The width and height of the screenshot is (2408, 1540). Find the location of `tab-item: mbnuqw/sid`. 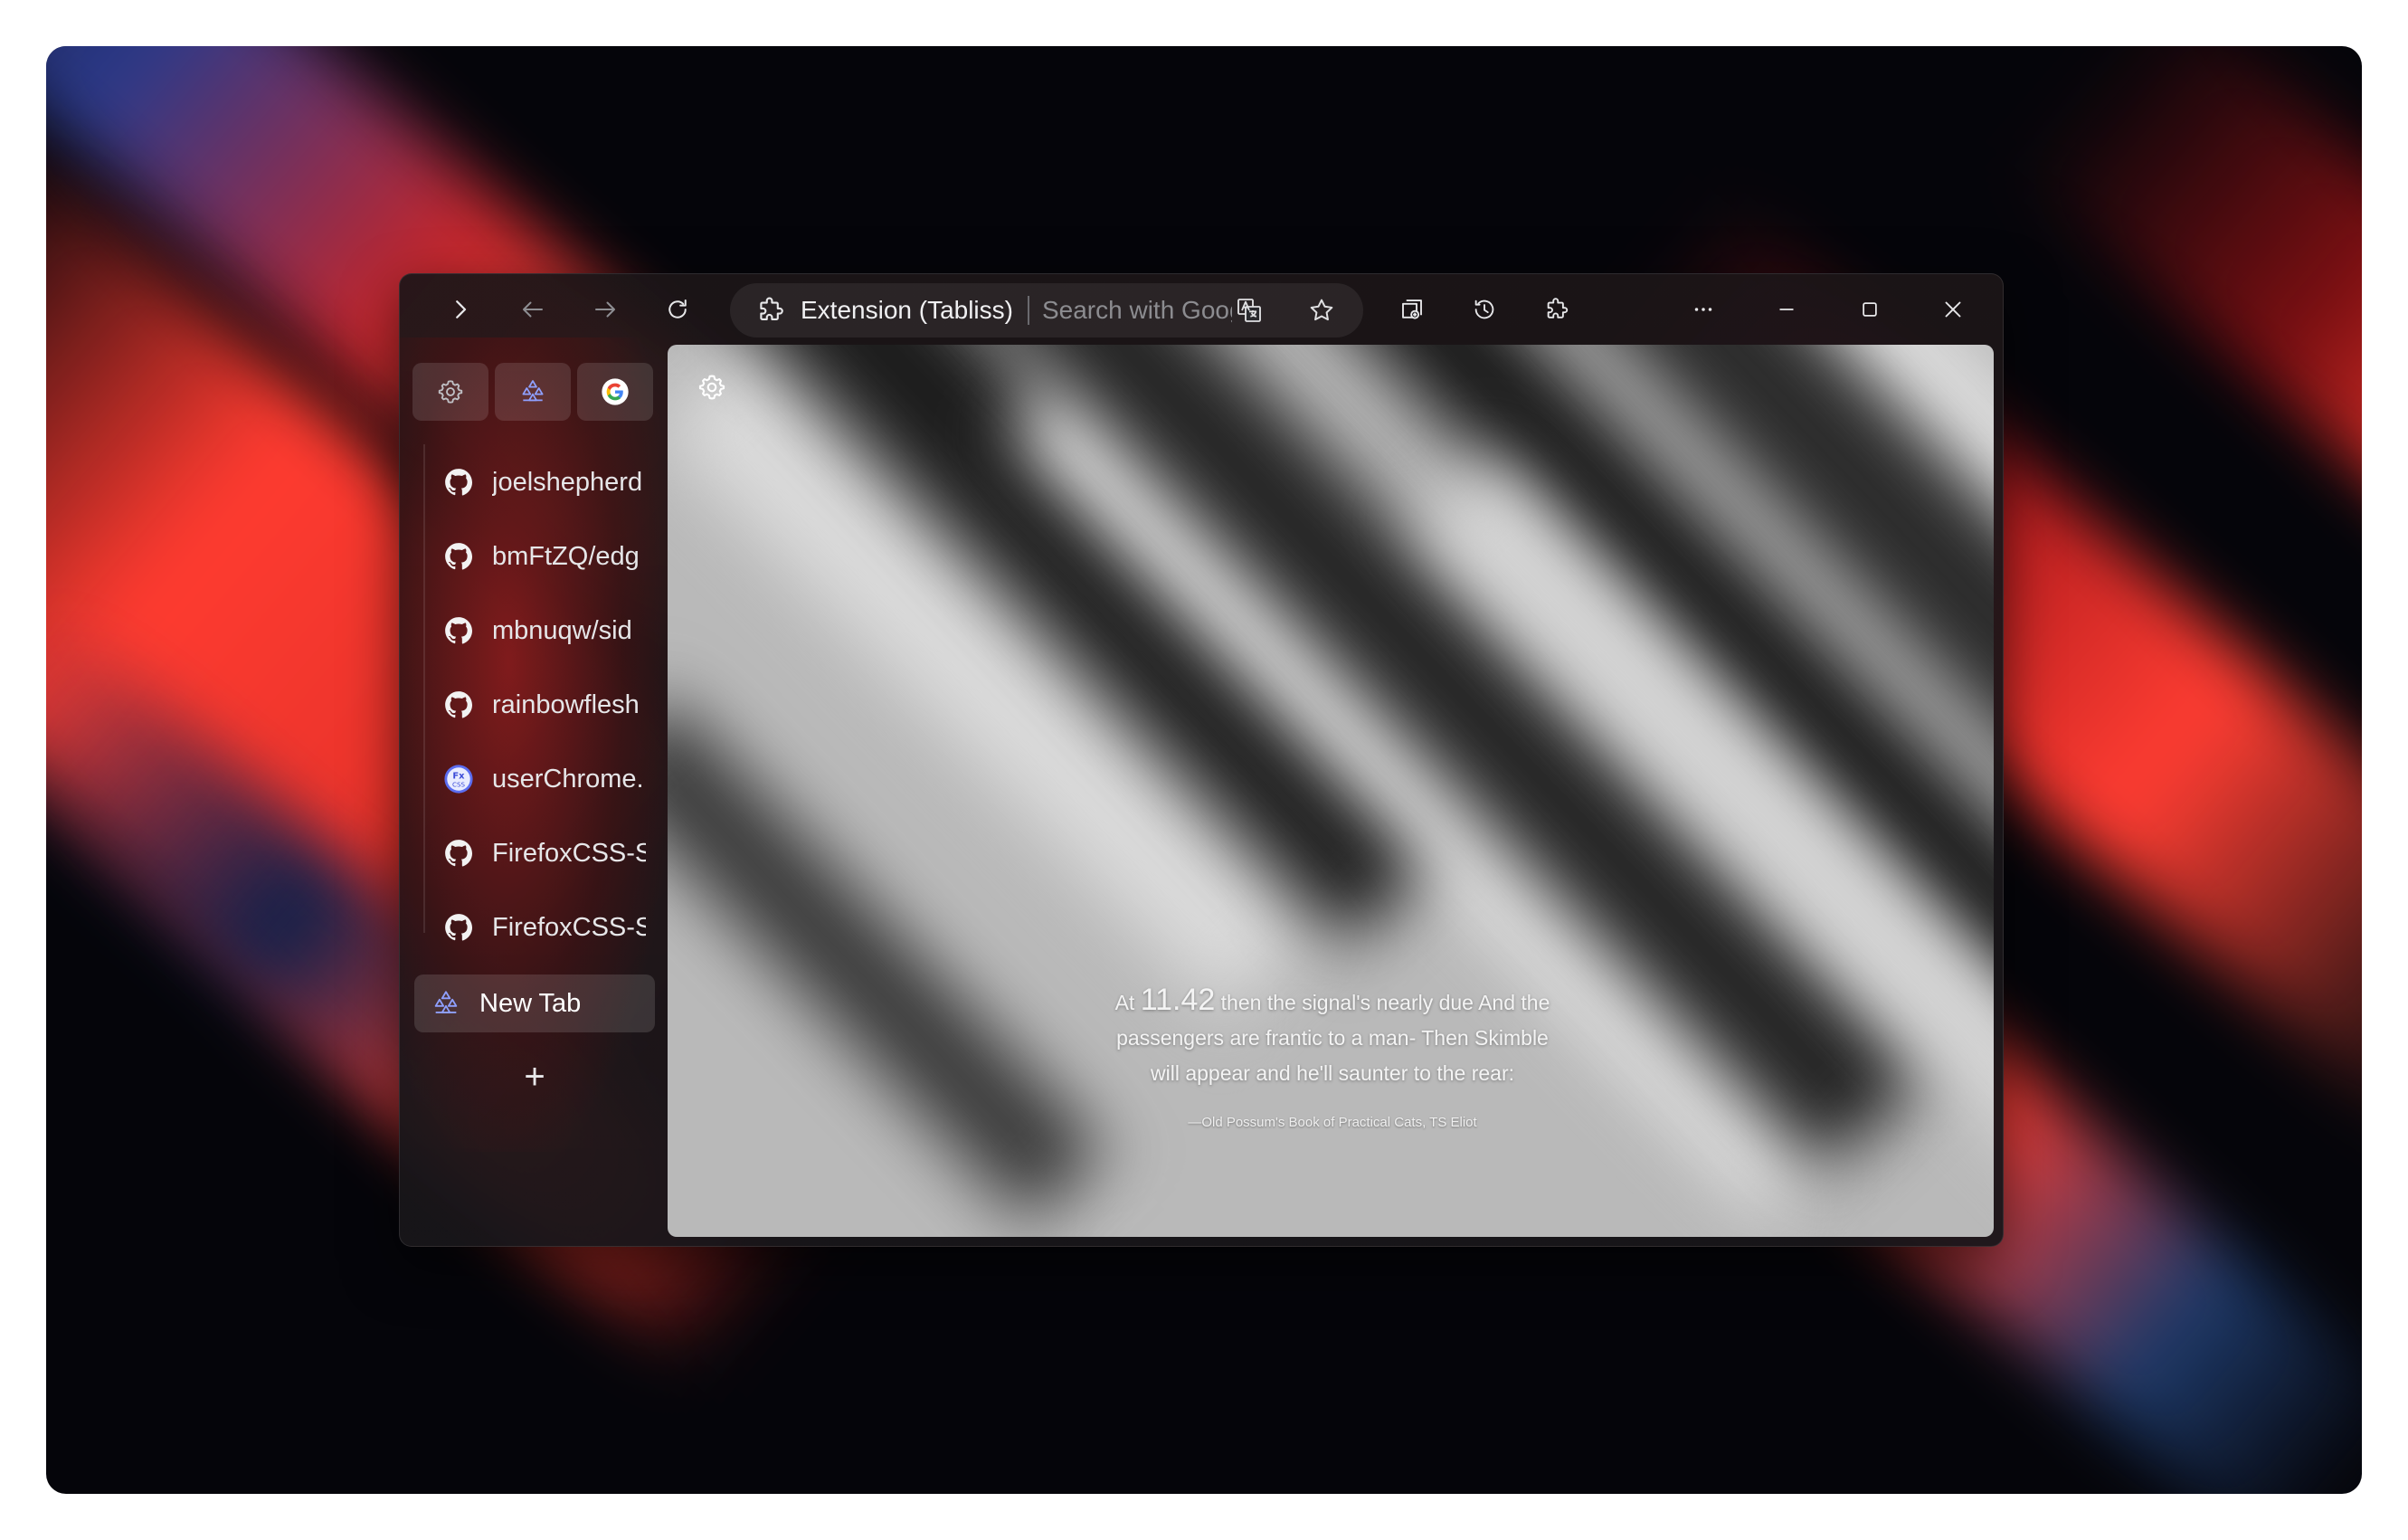

tab-item: mbnuqw/sid is located at coordinates (540, 631).